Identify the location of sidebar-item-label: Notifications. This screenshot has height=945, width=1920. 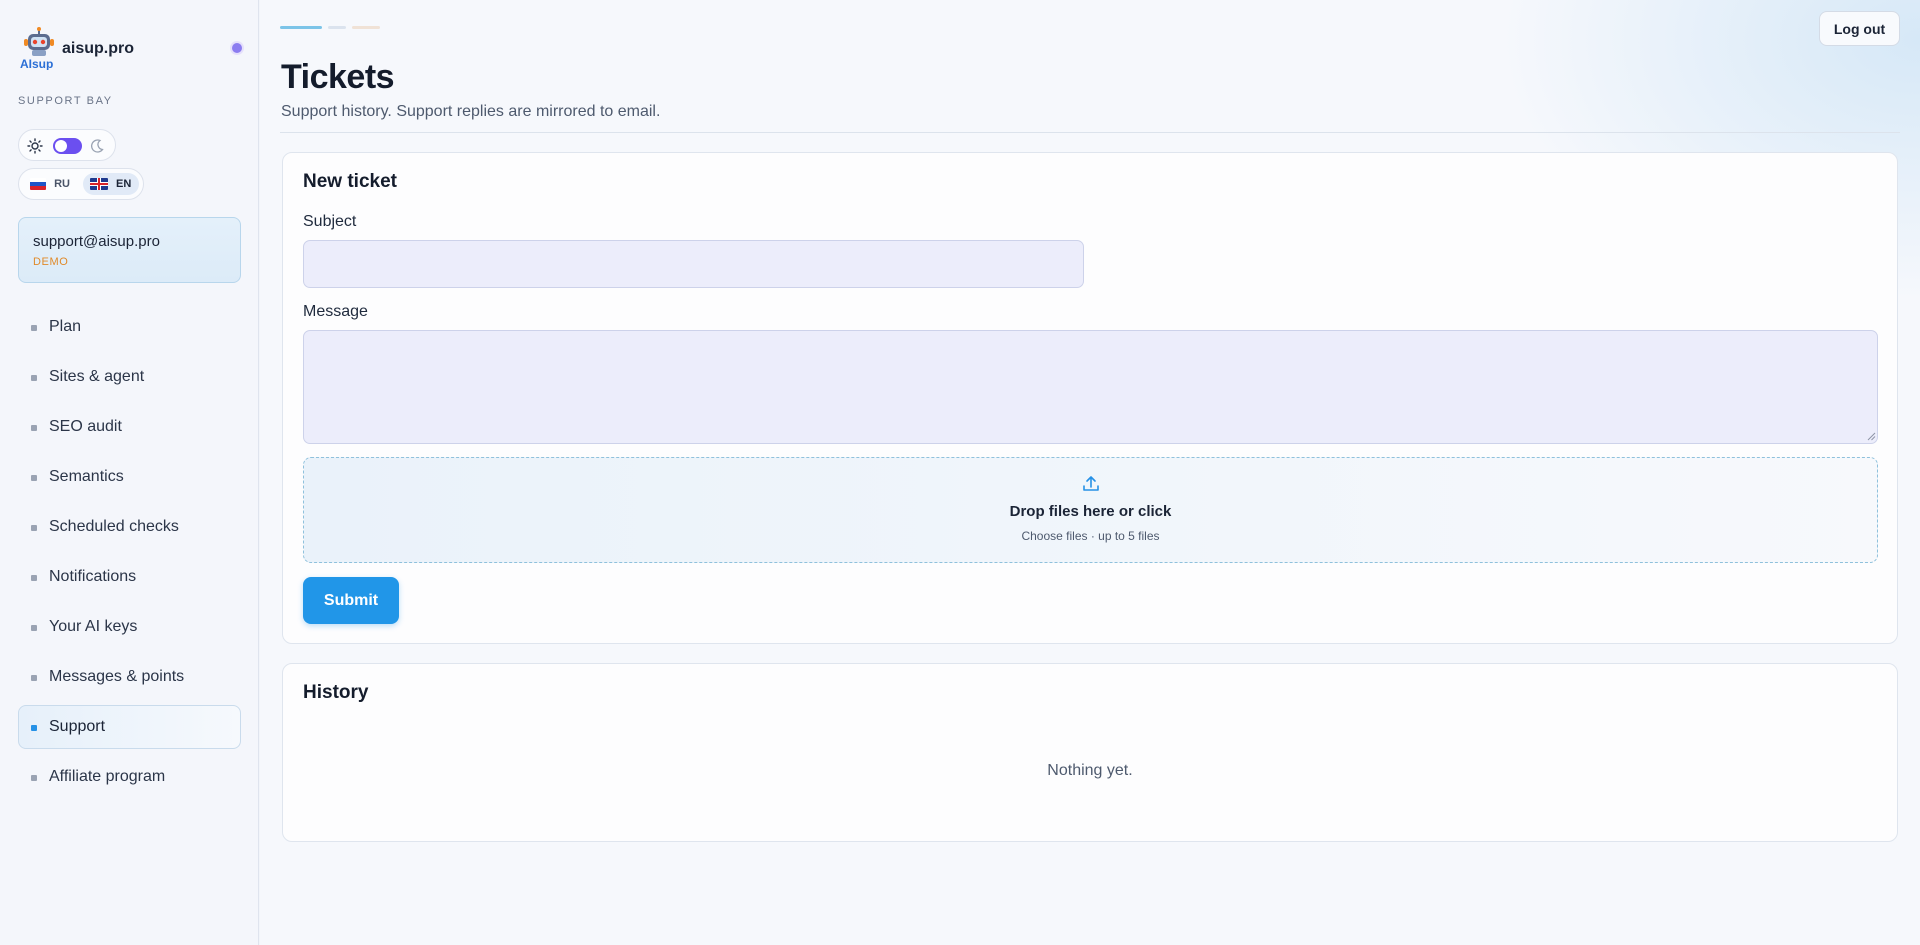
(93, 576).